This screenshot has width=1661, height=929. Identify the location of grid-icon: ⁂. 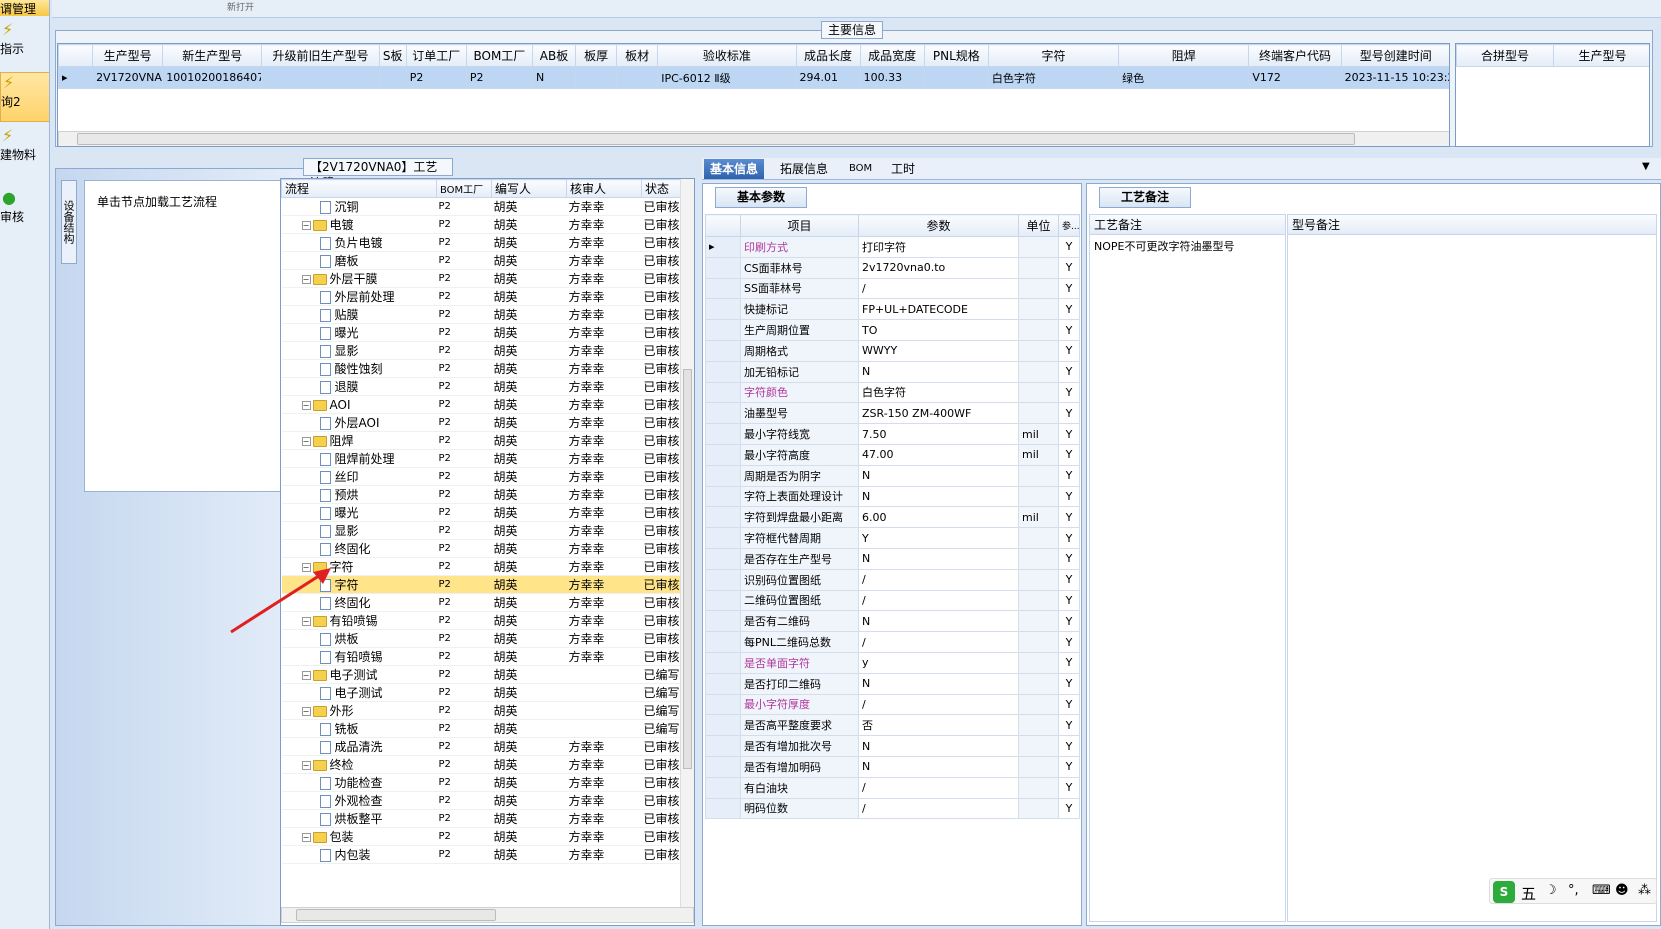
(1644, 890).